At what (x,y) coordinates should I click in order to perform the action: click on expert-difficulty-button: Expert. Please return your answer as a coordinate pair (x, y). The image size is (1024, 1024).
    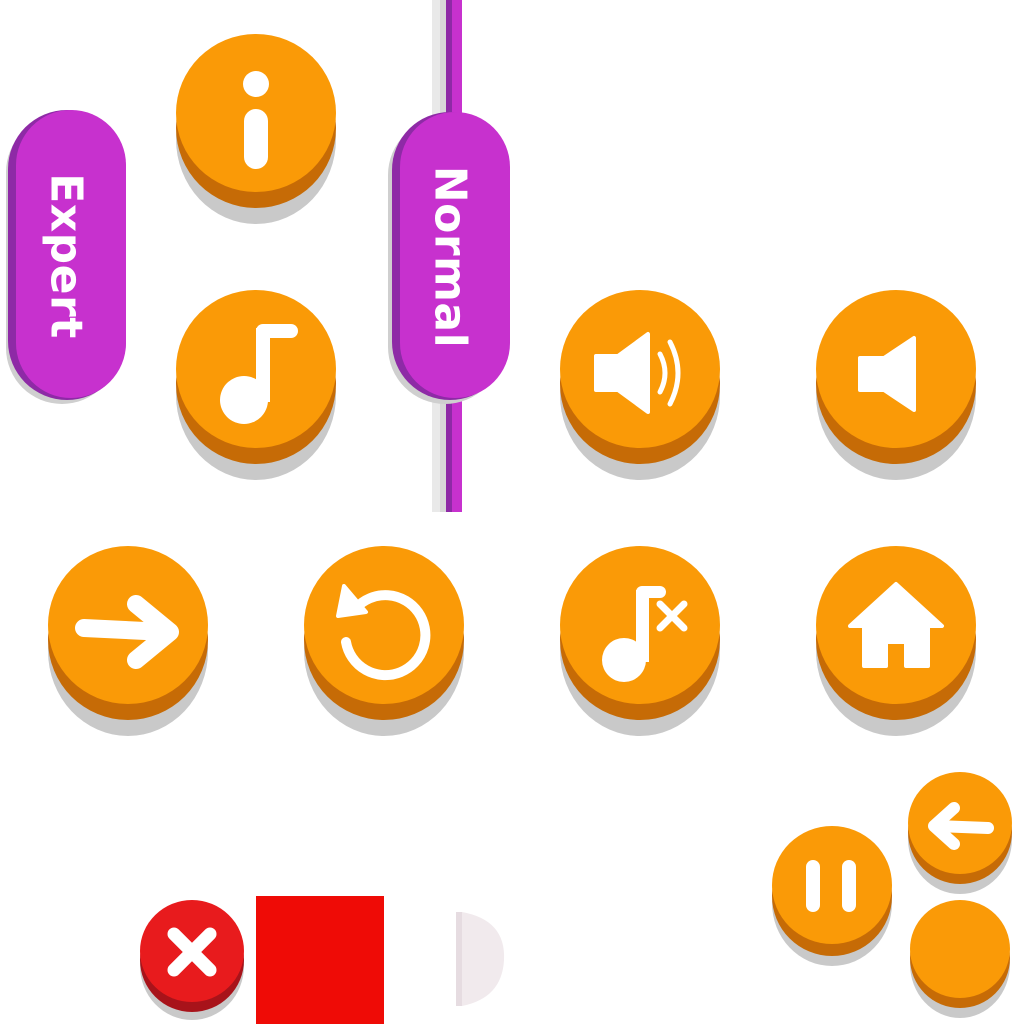
    Looking at the image, I should click on (66, 256).